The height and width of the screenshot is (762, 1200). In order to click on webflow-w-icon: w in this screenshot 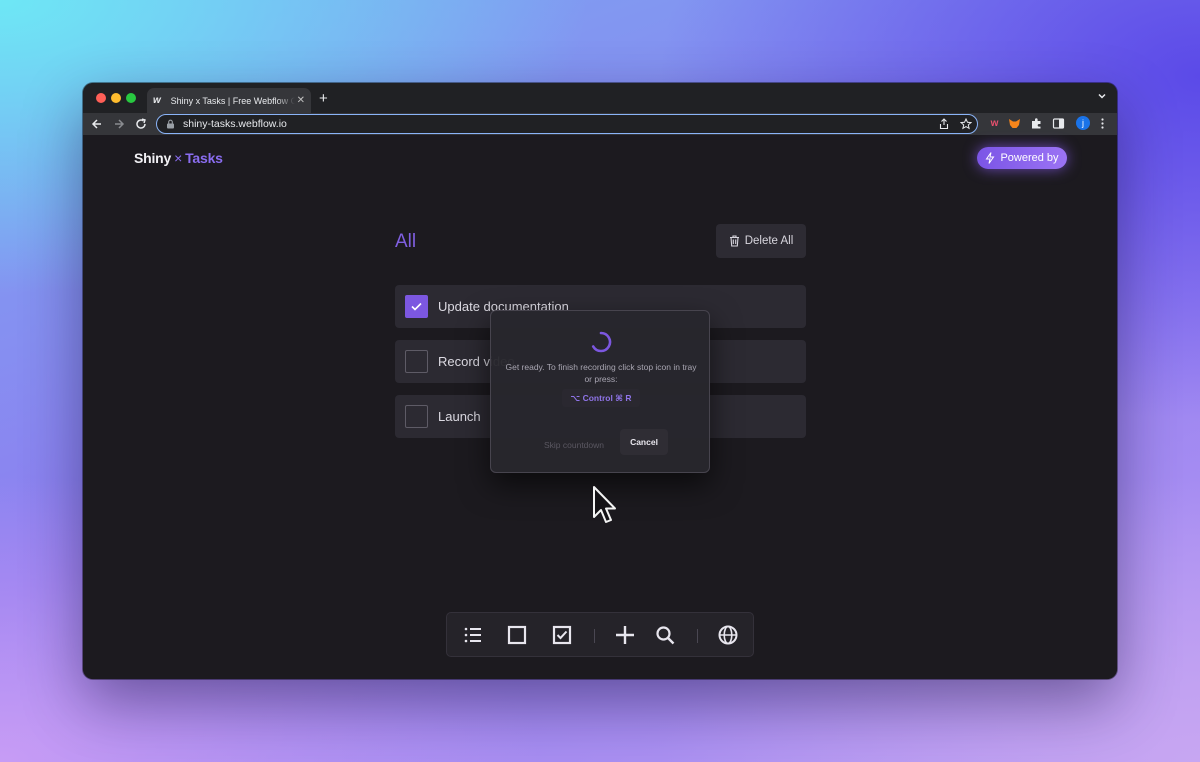, I will do `click(994, 123)`.